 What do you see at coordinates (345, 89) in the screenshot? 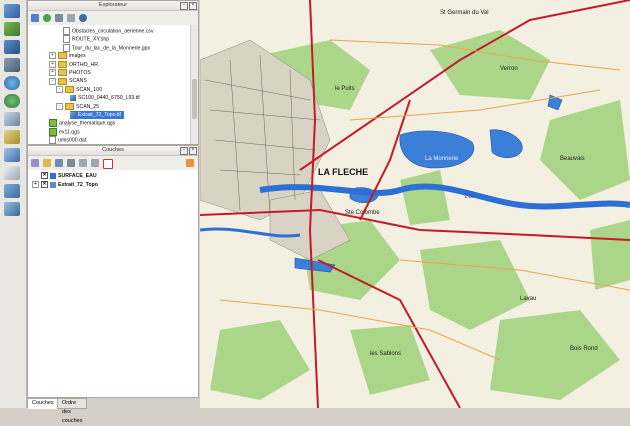
I see `map-label: le Puits` at bounding box center [345, 89].